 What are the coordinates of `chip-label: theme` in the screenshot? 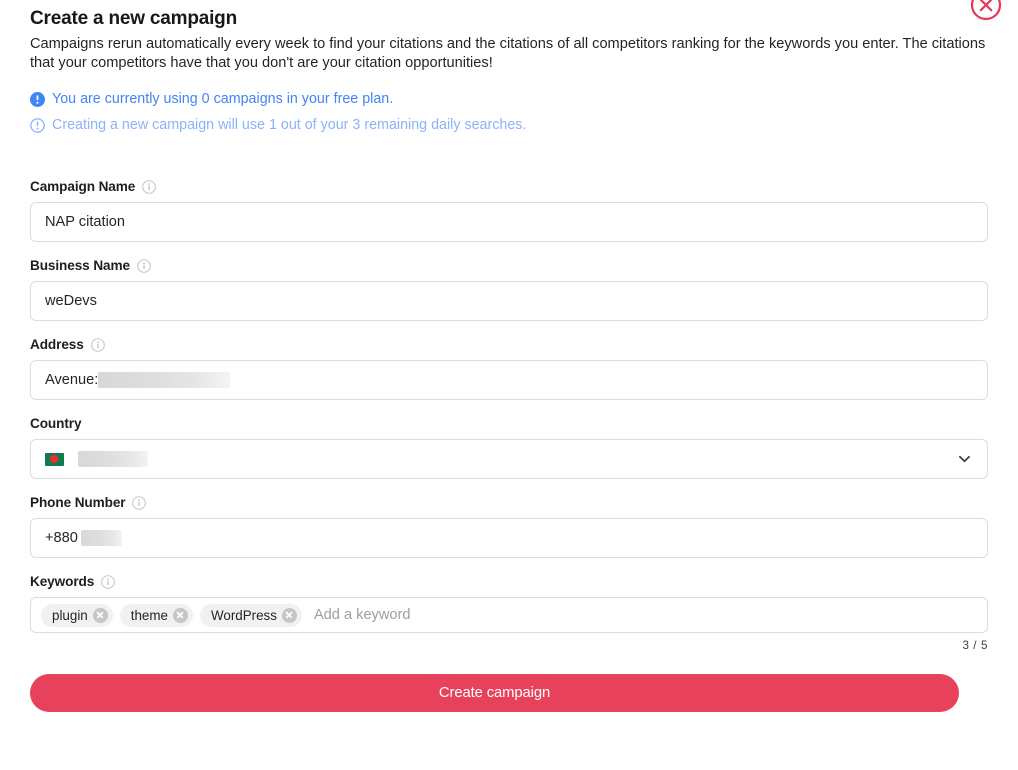 It's located at (149, 615).